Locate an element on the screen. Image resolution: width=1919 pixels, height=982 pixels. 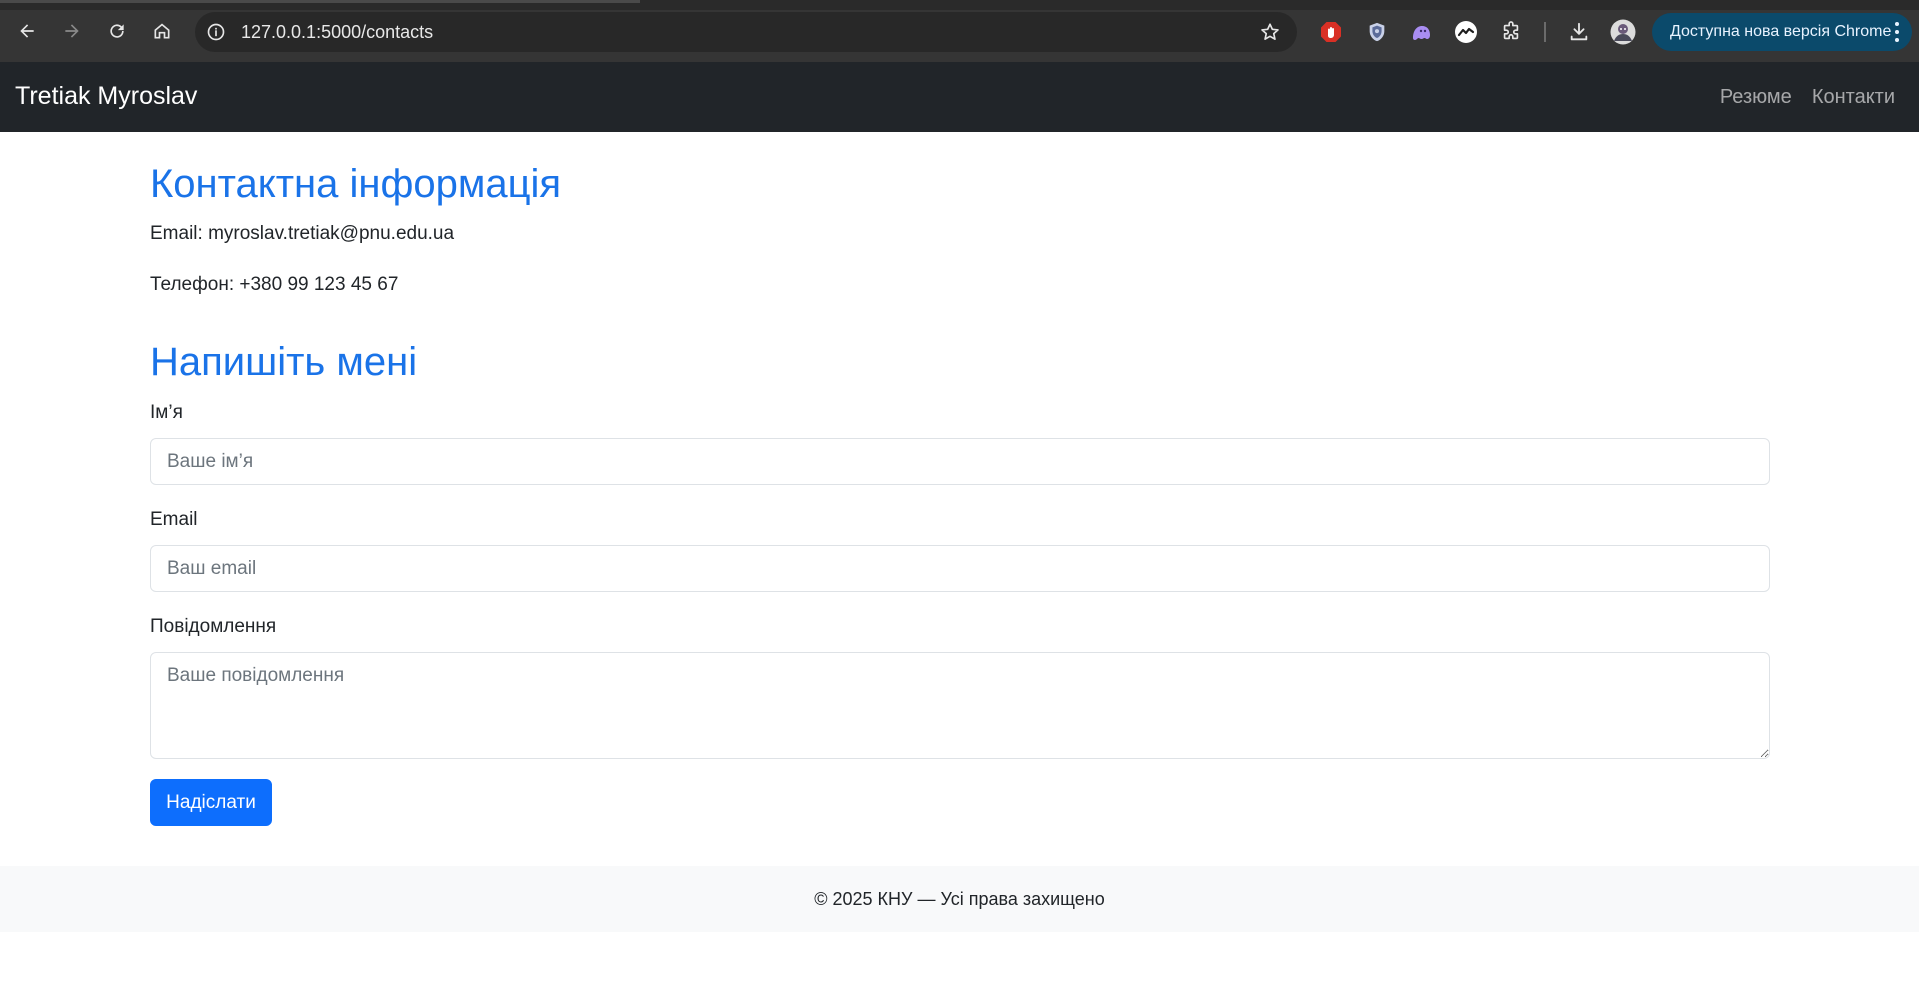
arrow-right-icon is located at coordinates (72, 31).